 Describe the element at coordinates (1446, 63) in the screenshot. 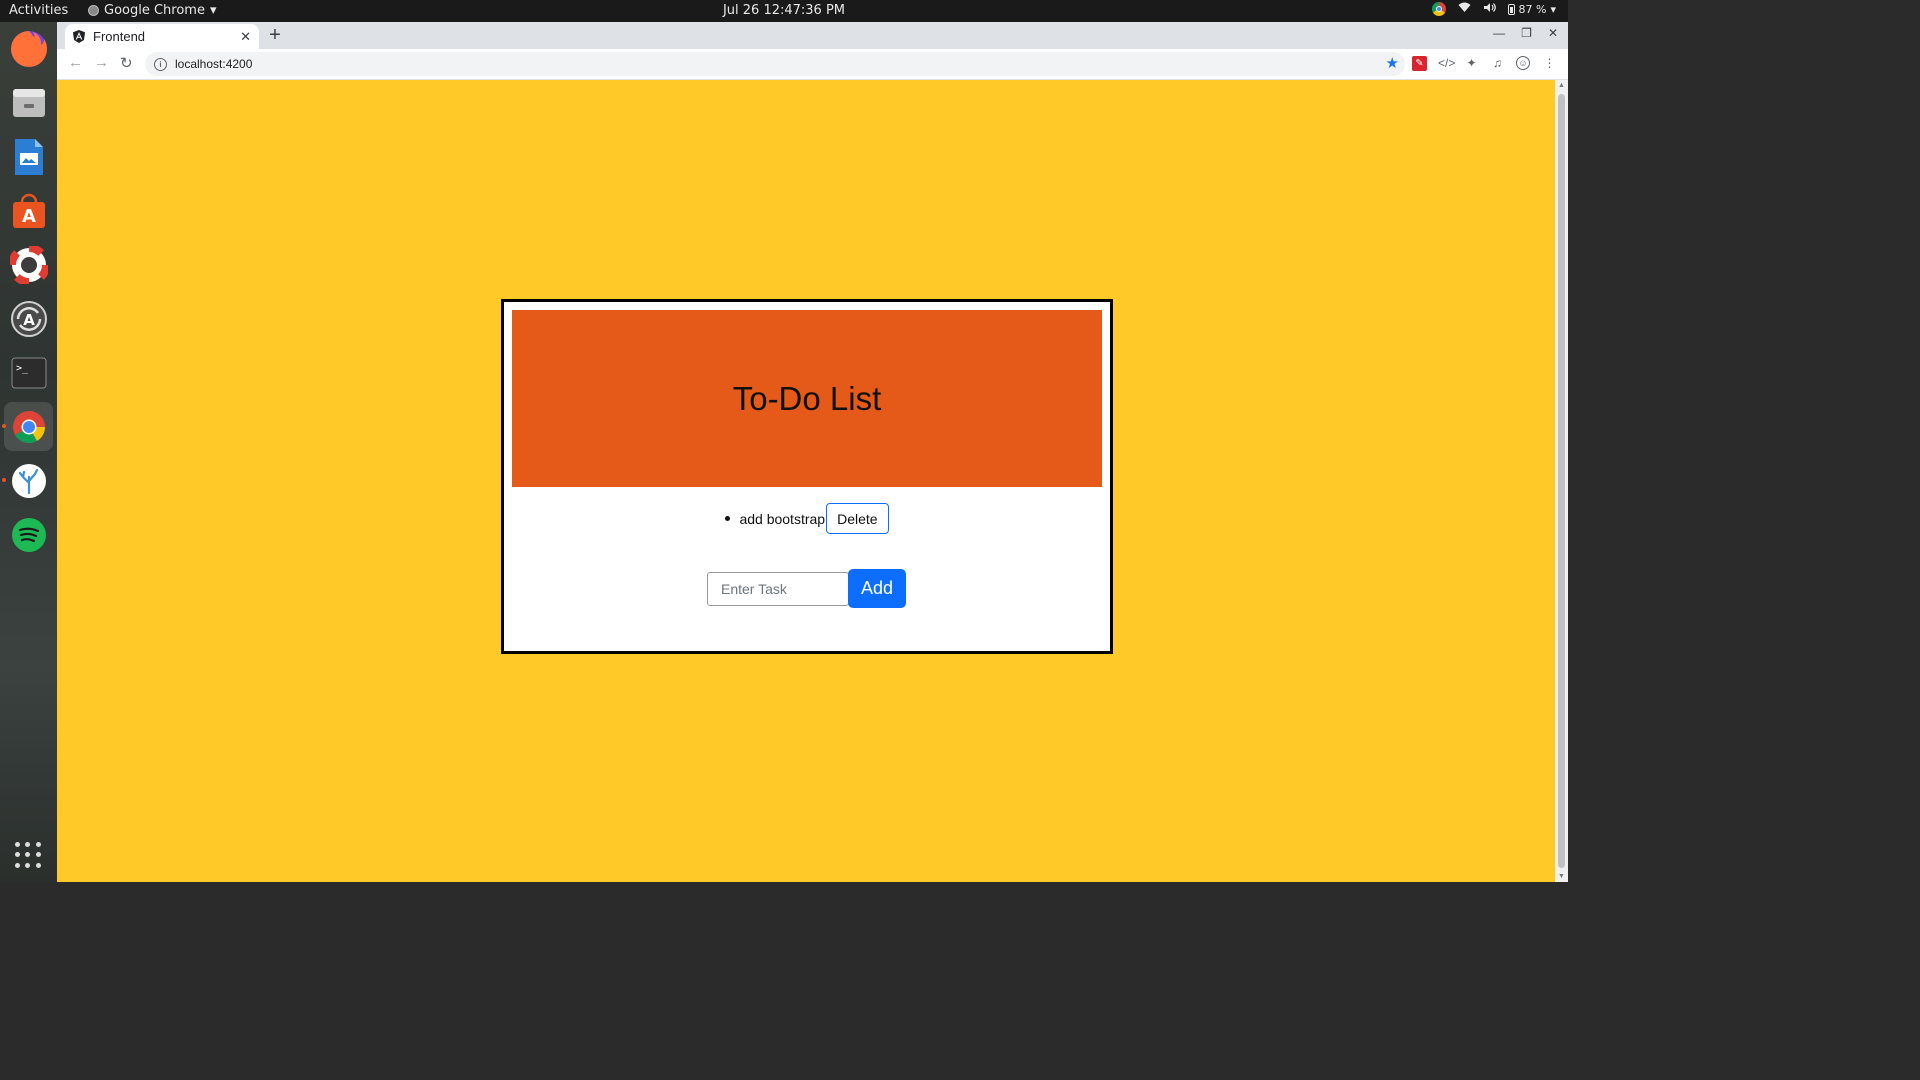

I see `code-extension-icon: </>` at that location.